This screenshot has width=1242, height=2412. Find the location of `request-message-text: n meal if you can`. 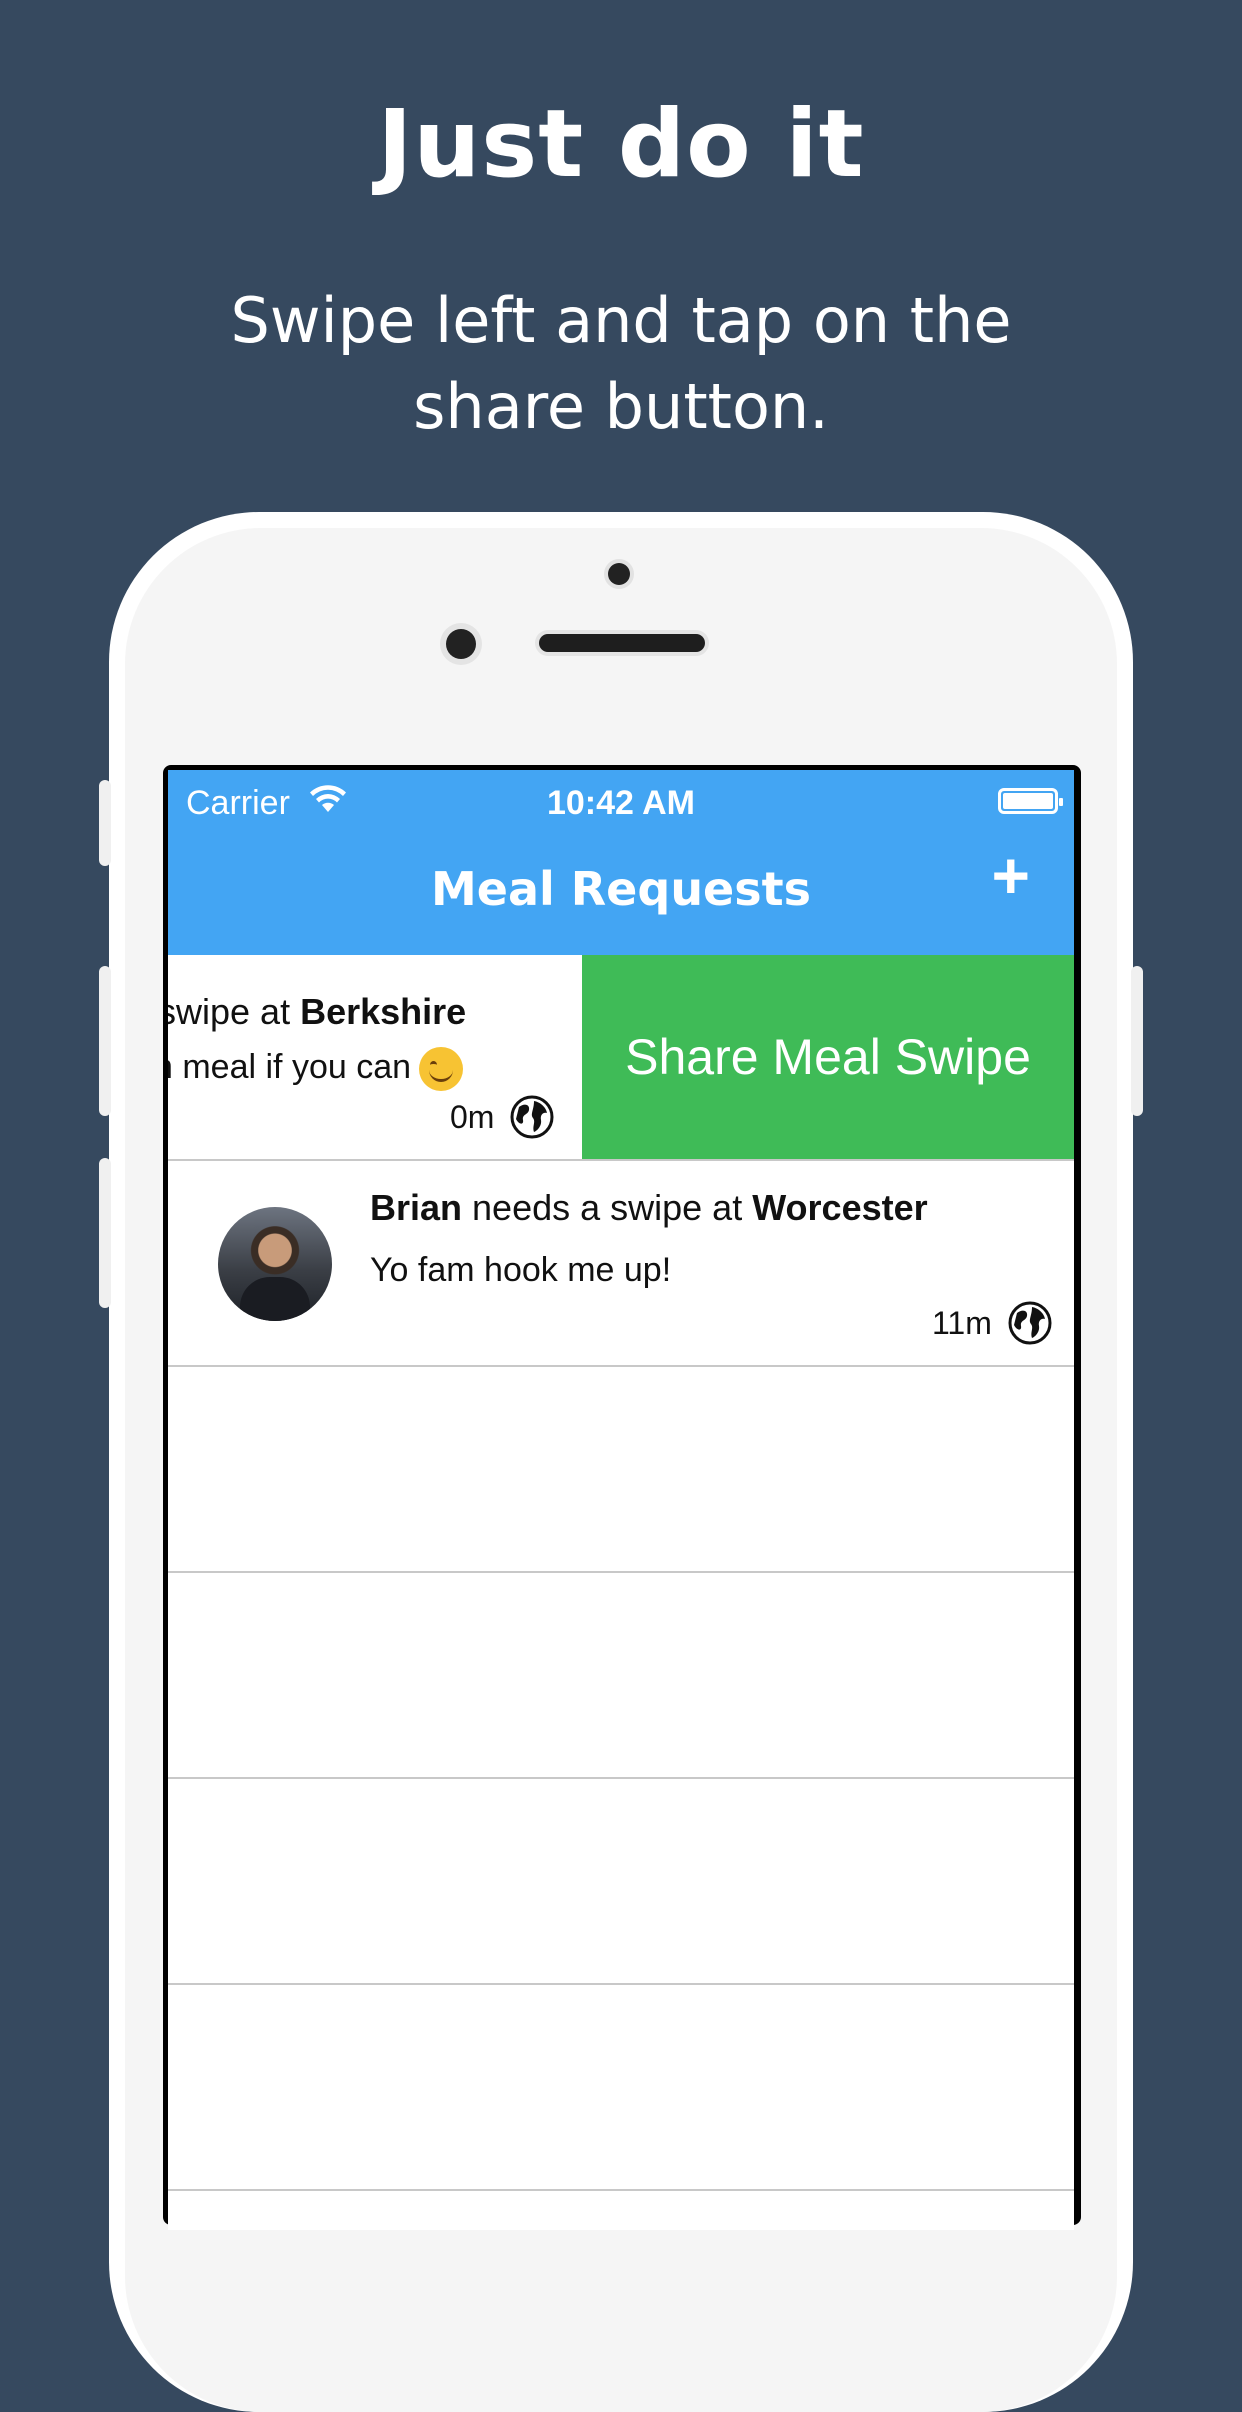

request-message-text: n meal if you can is located at coordinates (290, 1066).